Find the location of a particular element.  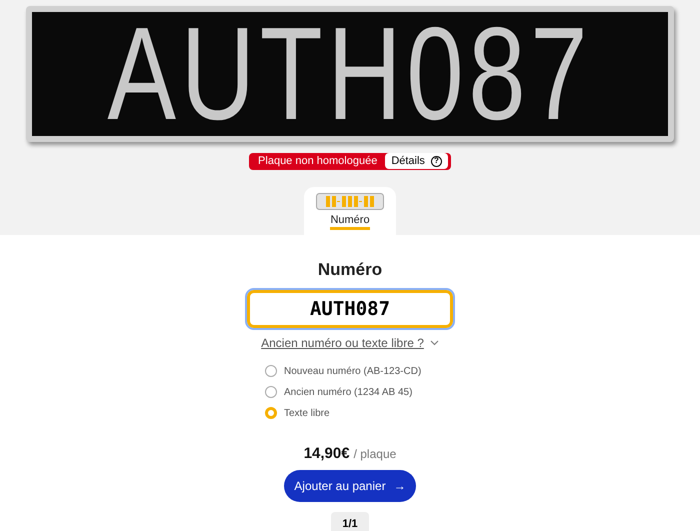

price: 14,90€ is located at coordinates (327, 454).